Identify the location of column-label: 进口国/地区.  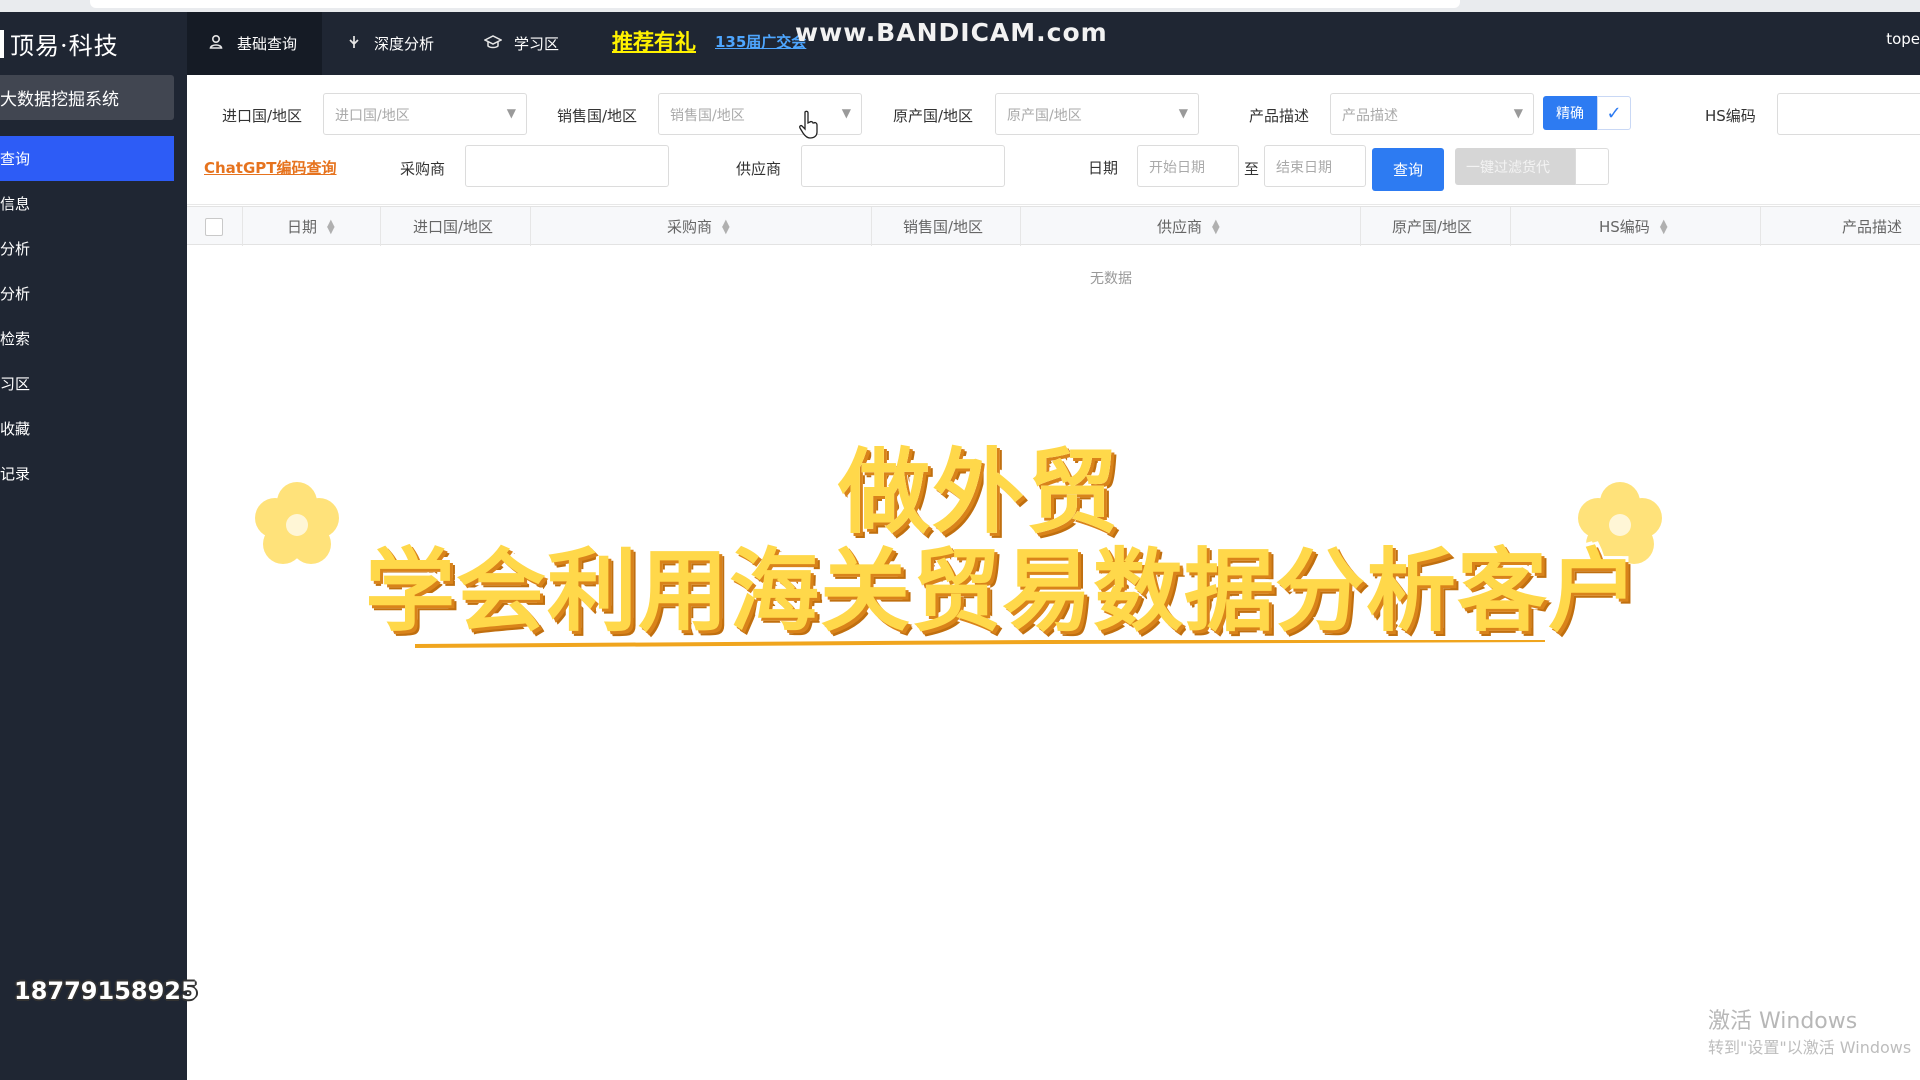
(453, 227).